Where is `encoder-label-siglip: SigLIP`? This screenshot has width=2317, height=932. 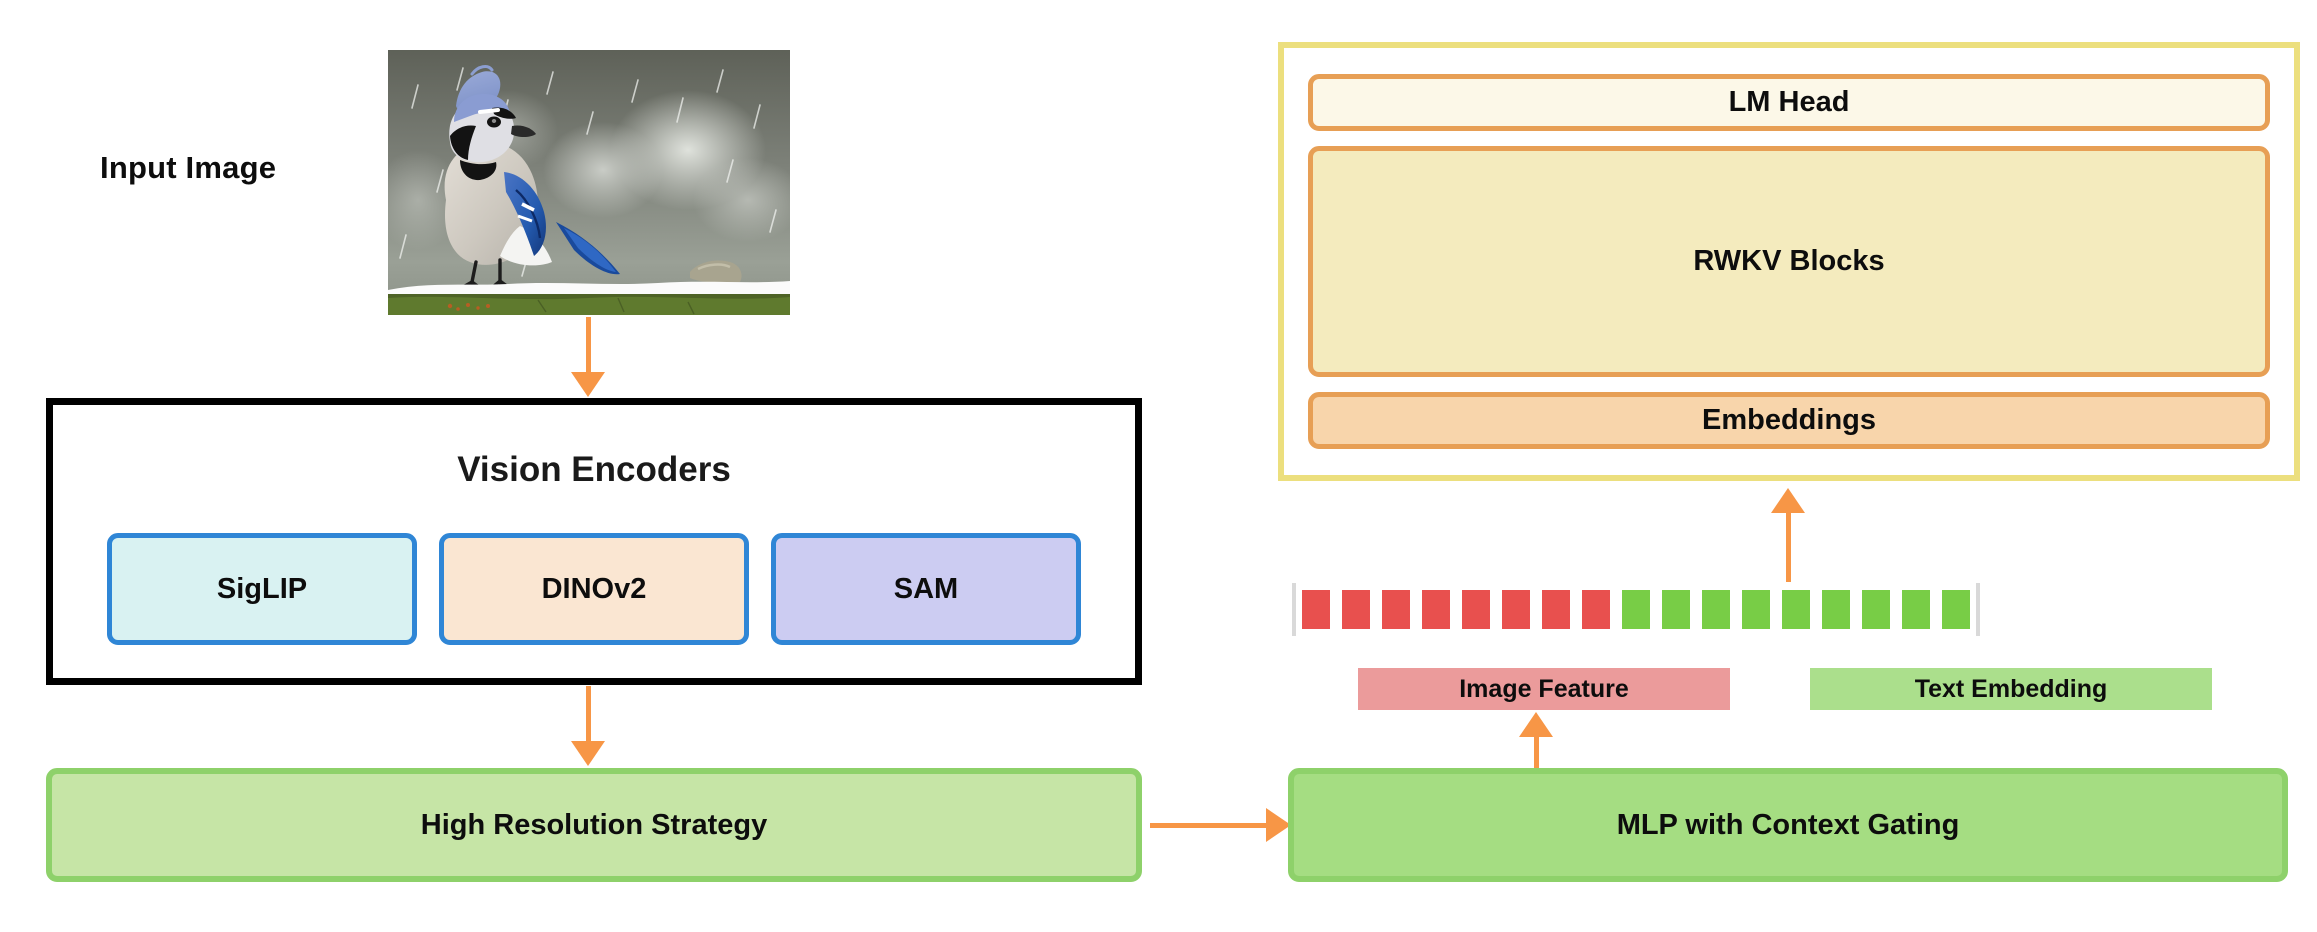
encoder-label-siglip: SigLIP is located at coordinates (262, 588).